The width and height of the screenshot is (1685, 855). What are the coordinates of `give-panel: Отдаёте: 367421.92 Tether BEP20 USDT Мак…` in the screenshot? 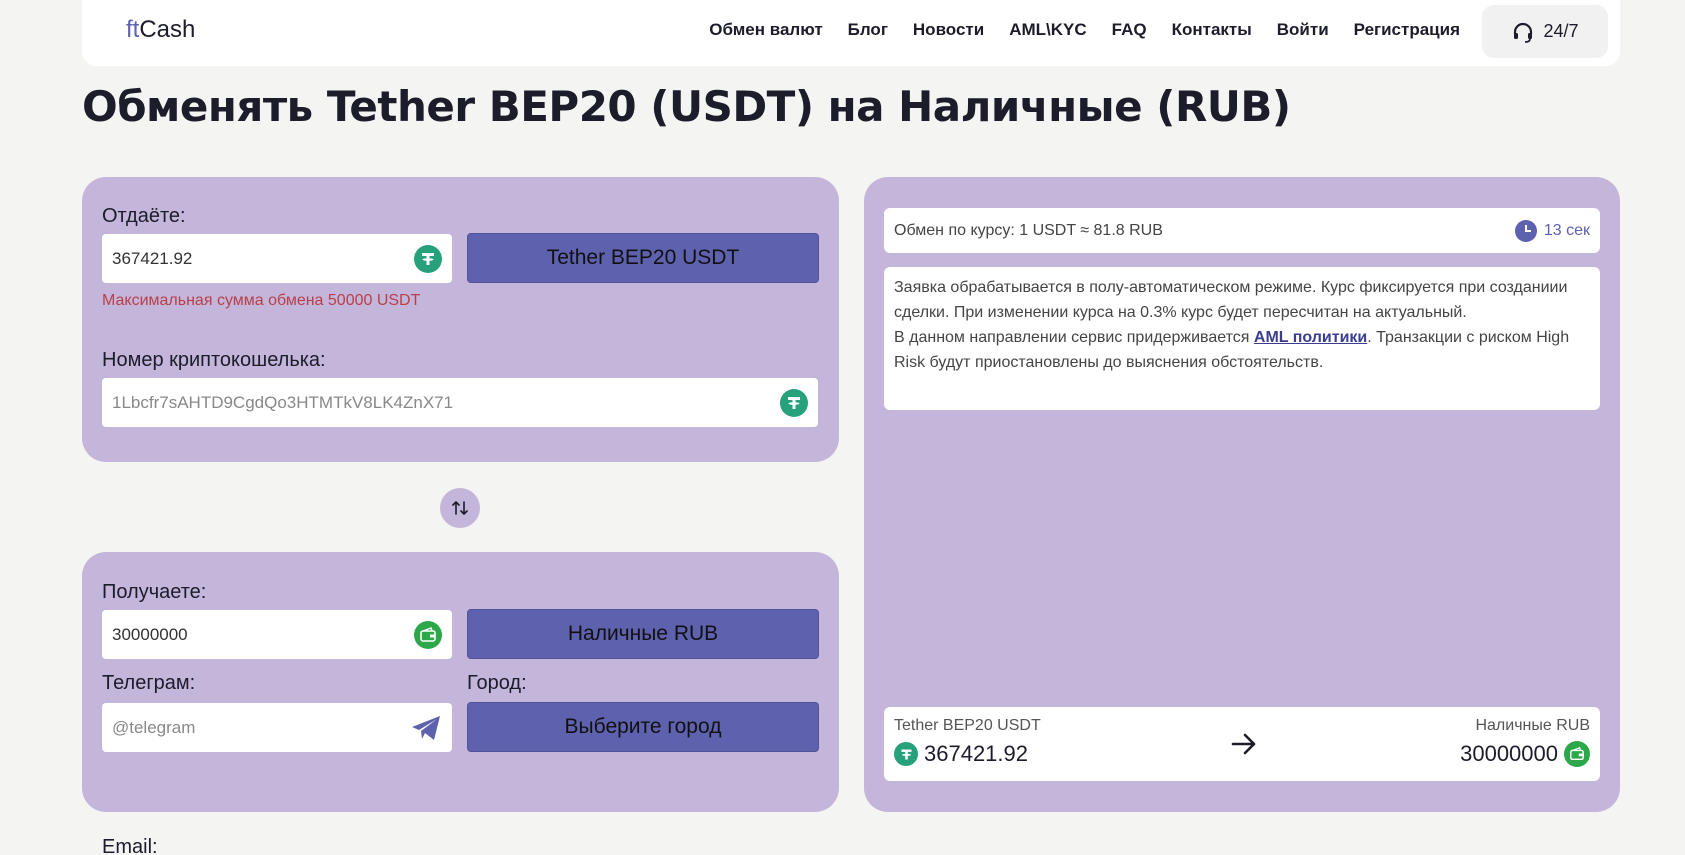 It's located at (460, 319).